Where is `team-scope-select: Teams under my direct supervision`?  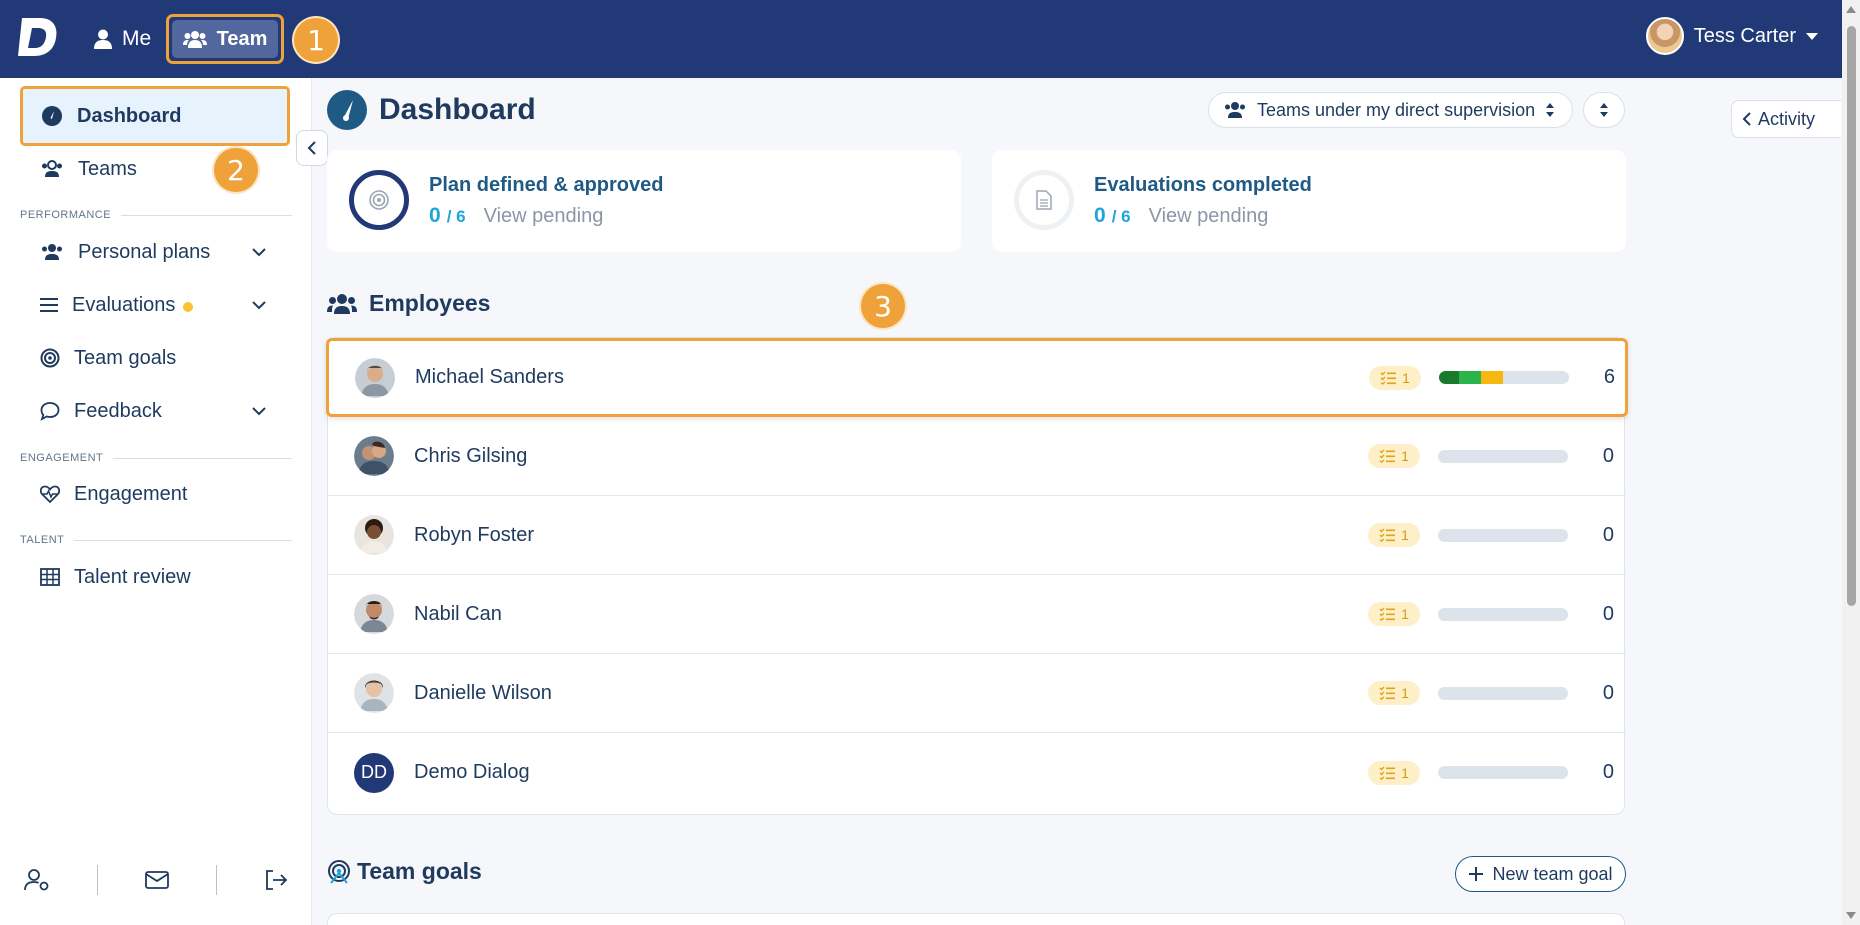 team-scope-select: Teams under my direct supervision is located at coordinates (1390, 110).